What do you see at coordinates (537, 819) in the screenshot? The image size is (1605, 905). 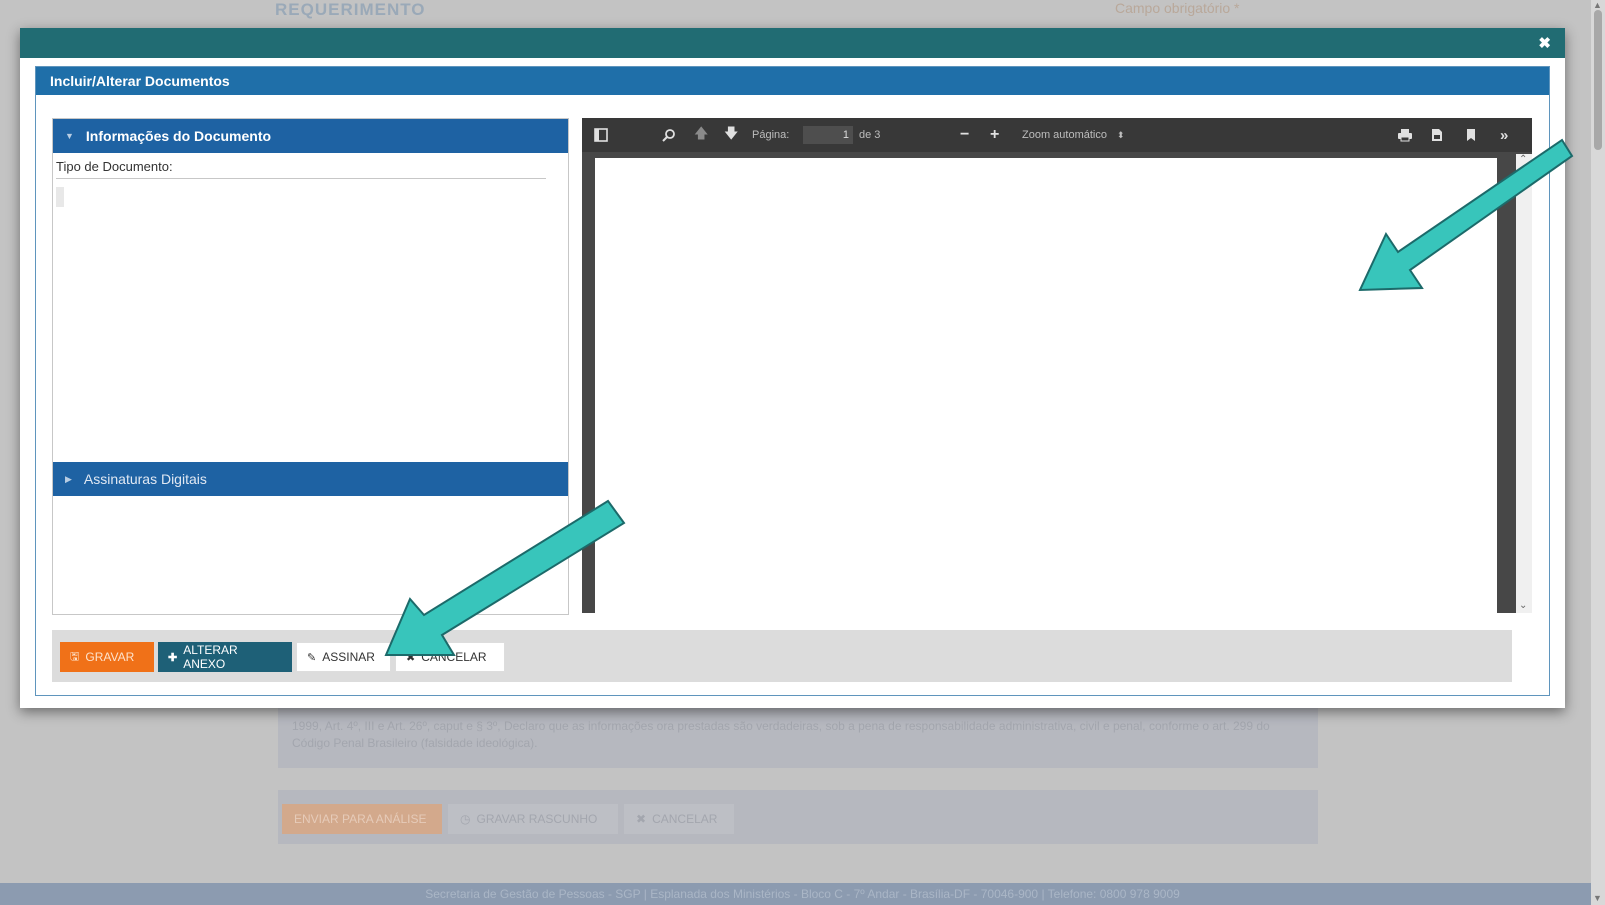 I see `save-draft-label: GRAVAR RASCUNHO` at bounding box center [537, 819].